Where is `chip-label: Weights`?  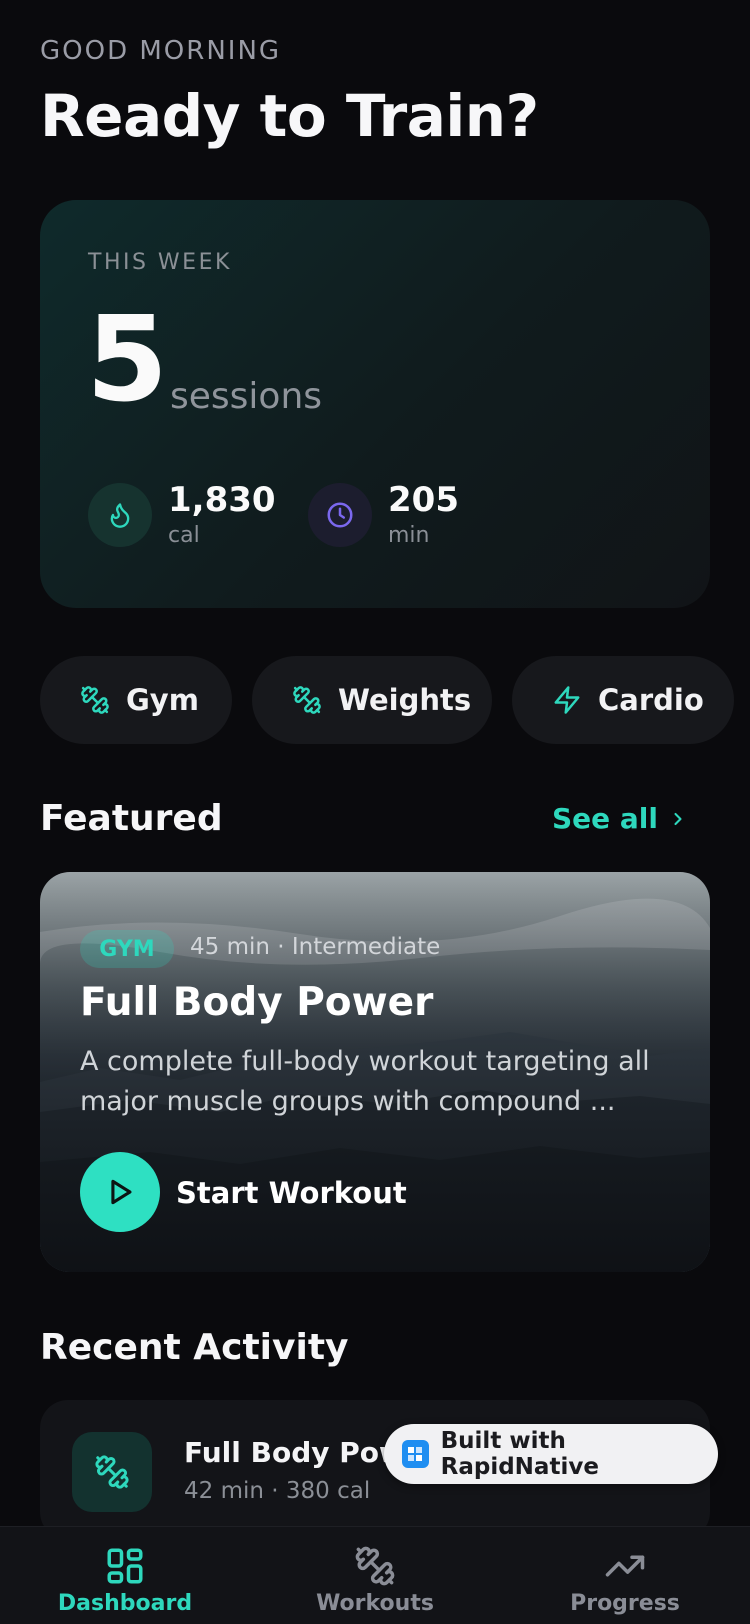
chip-label: Weights is located at coordinates (405, 700).